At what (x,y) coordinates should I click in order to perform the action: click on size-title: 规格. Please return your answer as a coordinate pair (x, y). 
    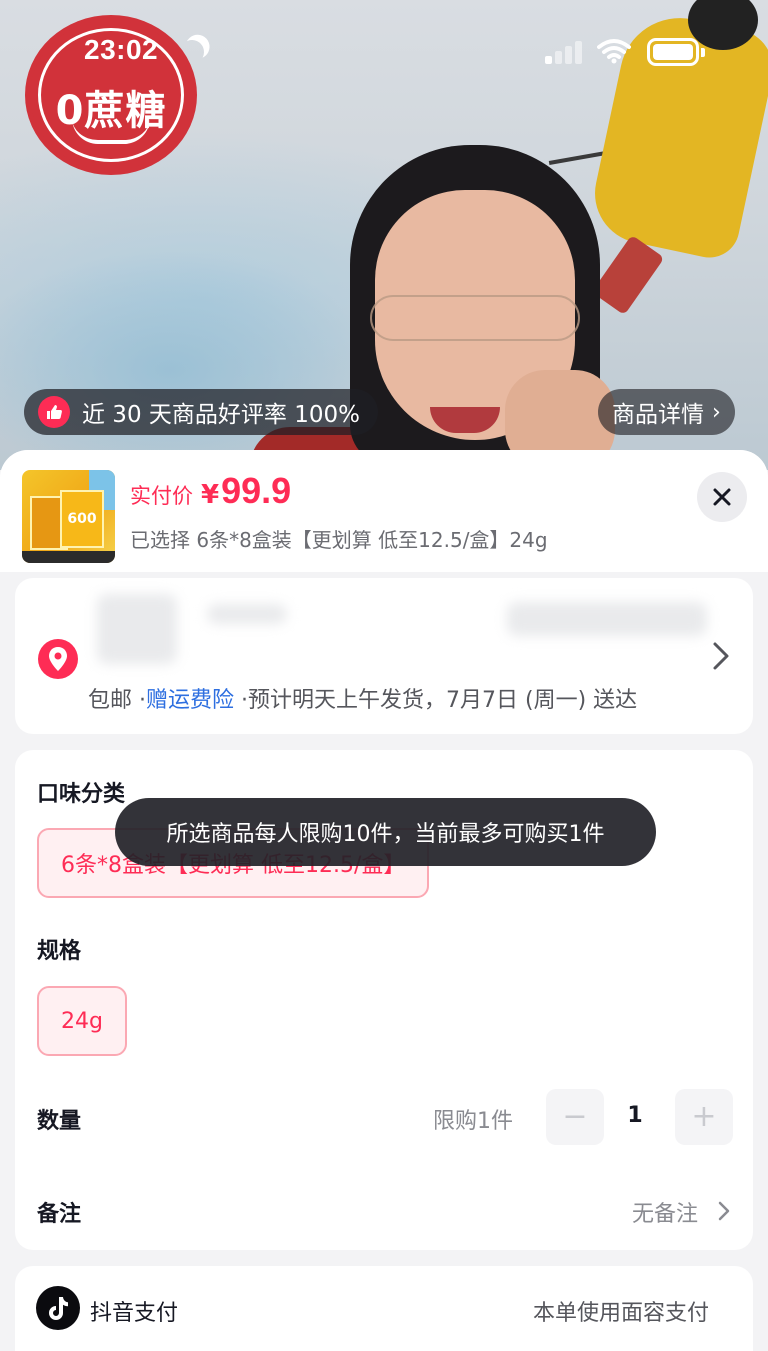
    Looking at the image, I should click on (59, 951).